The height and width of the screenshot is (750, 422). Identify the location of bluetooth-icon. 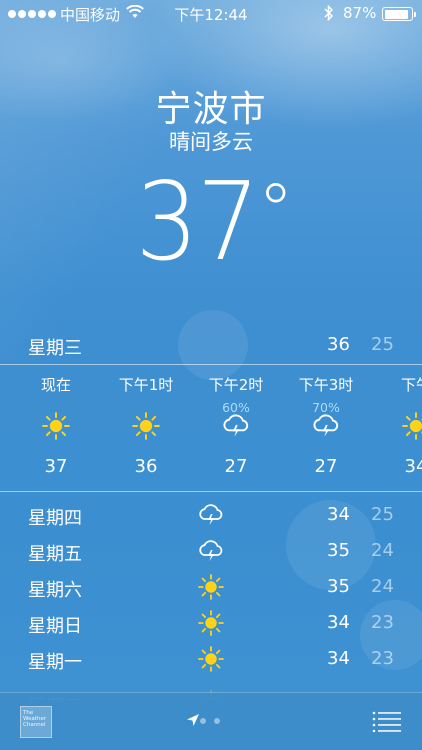
(329, 14).